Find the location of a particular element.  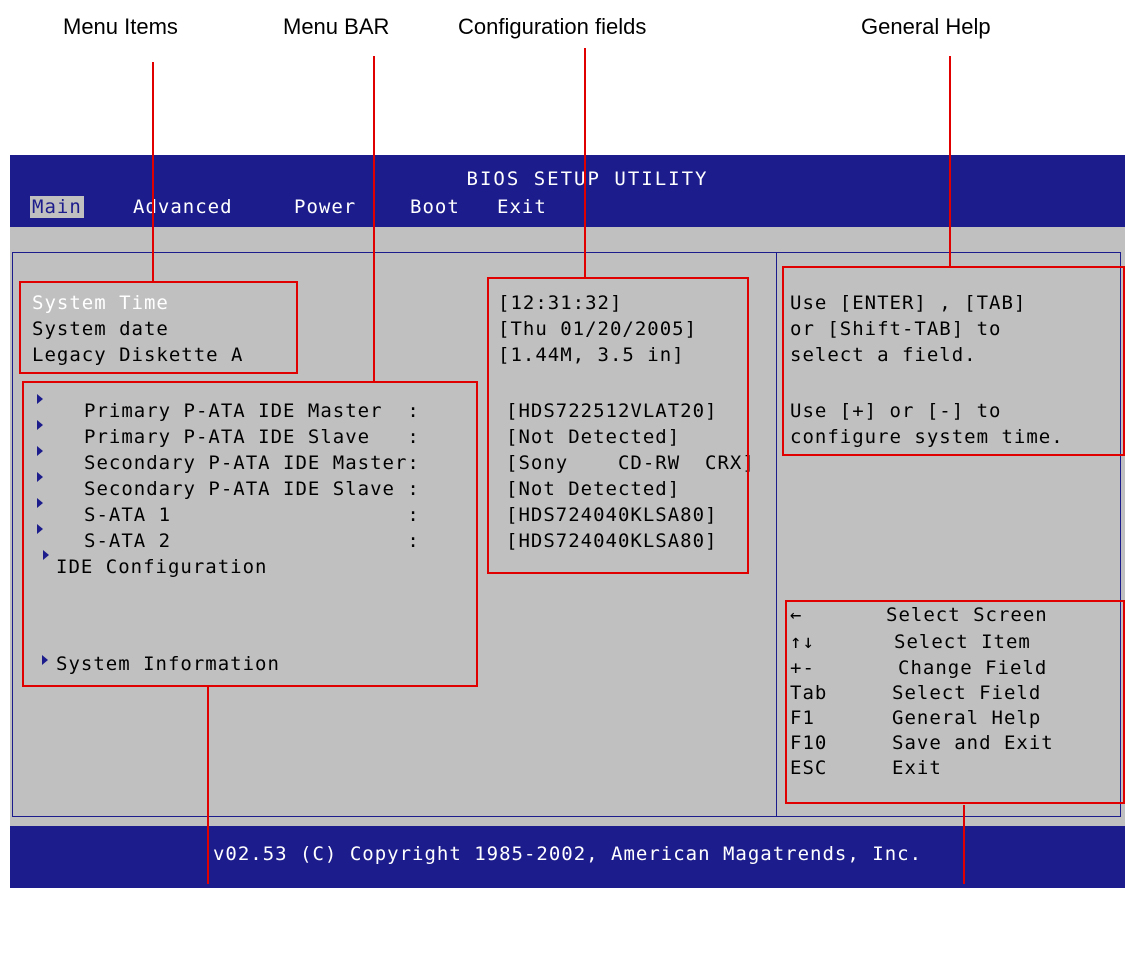

menu-boot: Boot is located at coordinates (435, 207).